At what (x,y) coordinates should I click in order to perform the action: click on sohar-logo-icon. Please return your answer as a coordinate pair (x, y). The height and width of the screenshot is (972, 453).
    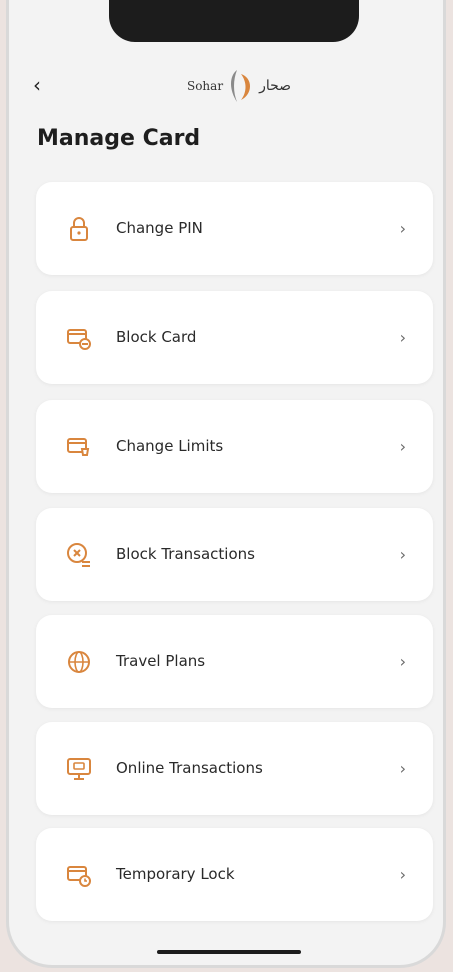
    Looking at the image, I should click on (241, 86).